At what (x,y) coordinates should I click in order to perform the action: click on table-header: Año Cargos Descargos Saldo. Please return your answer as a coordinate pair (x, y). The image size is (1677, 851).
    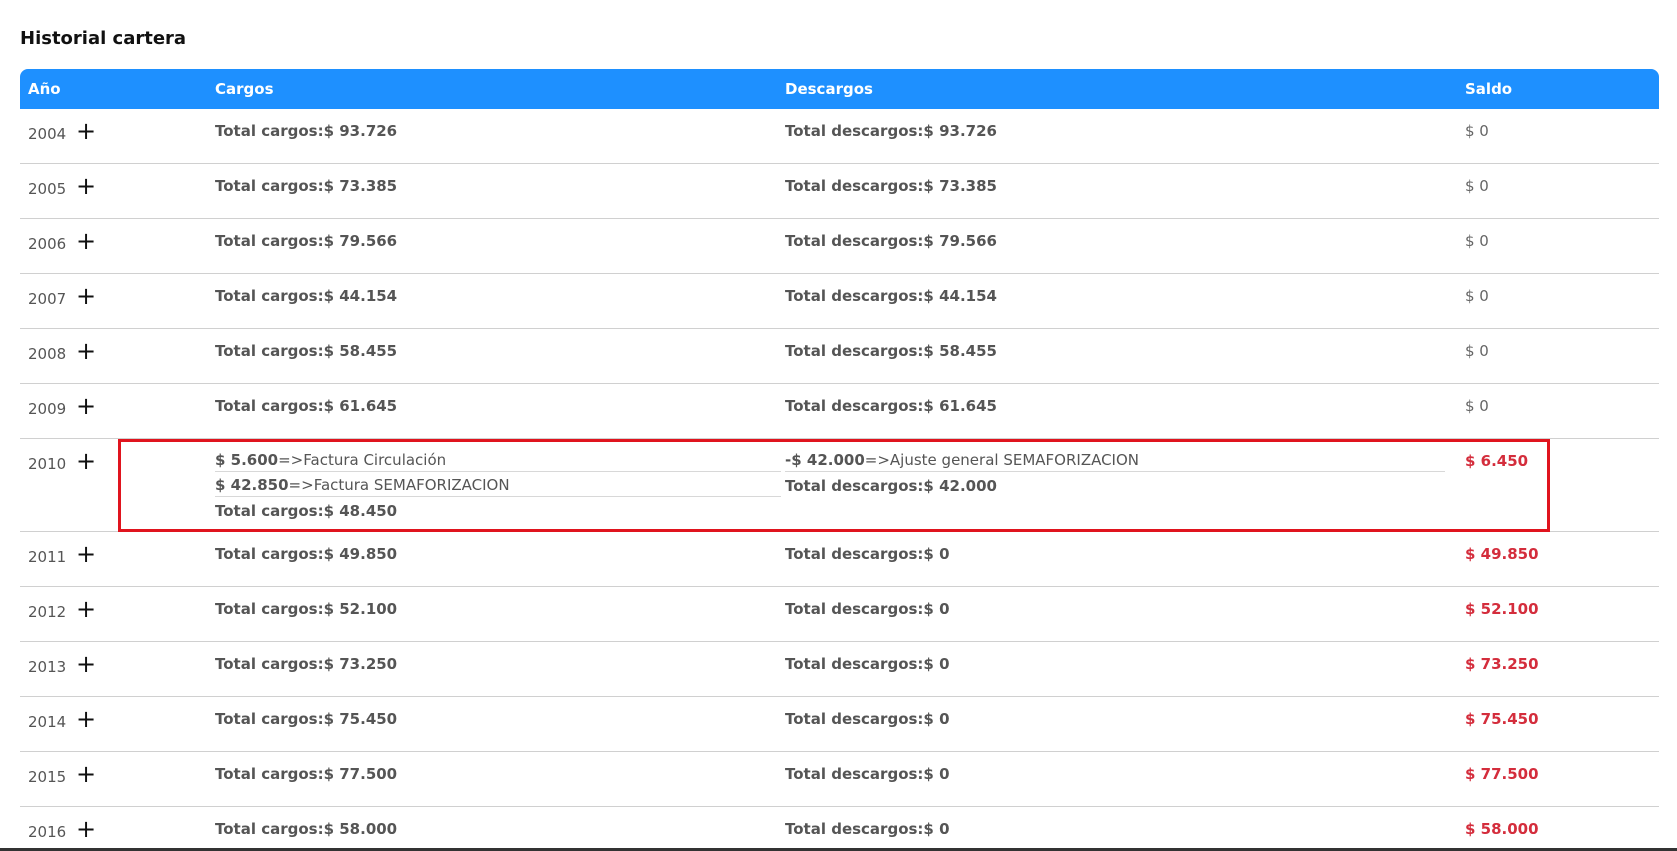
    Looking at the image, I should click on (839, 89).